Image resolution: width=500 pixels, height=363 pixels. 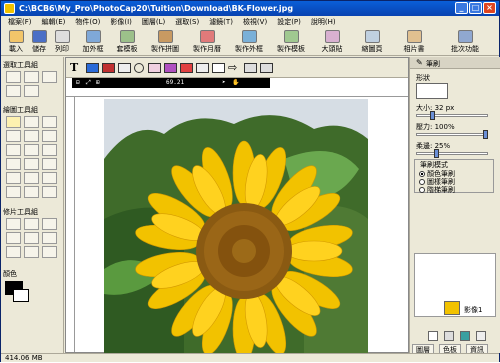 What do you see at coordinates (332, 42) in the screenshot?
I see `sticker-button: 大頭貼` at bounding box center [332, 42].